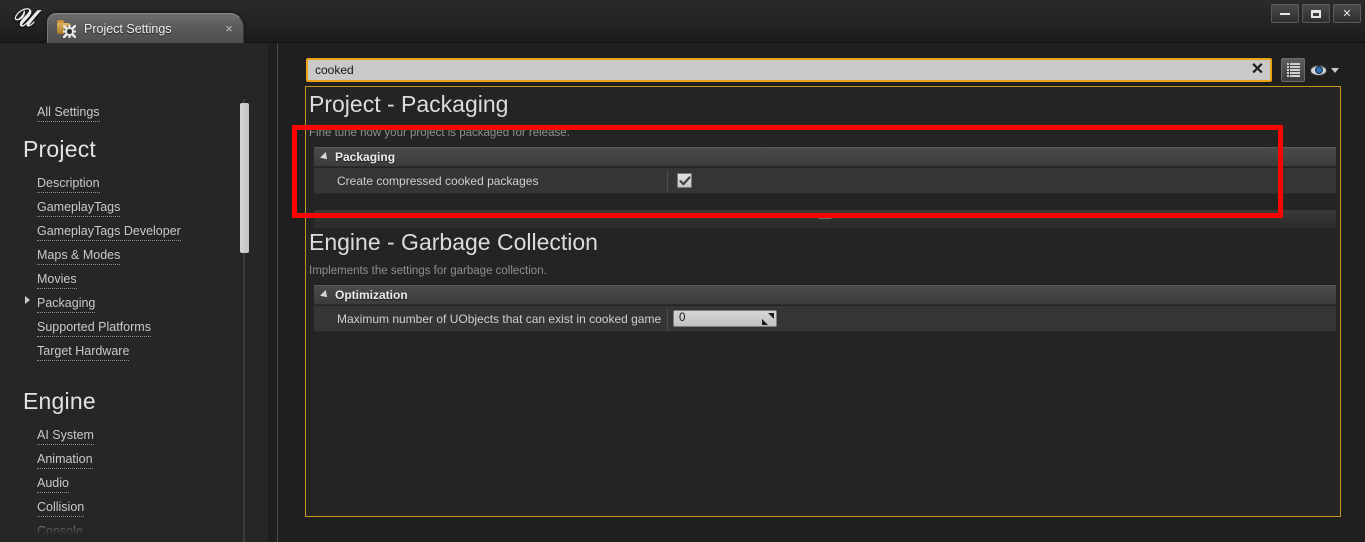 This screenshot has height=542, width=1365. Describe the element at coordinates (244, 178) in the screenshot. I see `sidebar-scrollbar-thumb` at that location.